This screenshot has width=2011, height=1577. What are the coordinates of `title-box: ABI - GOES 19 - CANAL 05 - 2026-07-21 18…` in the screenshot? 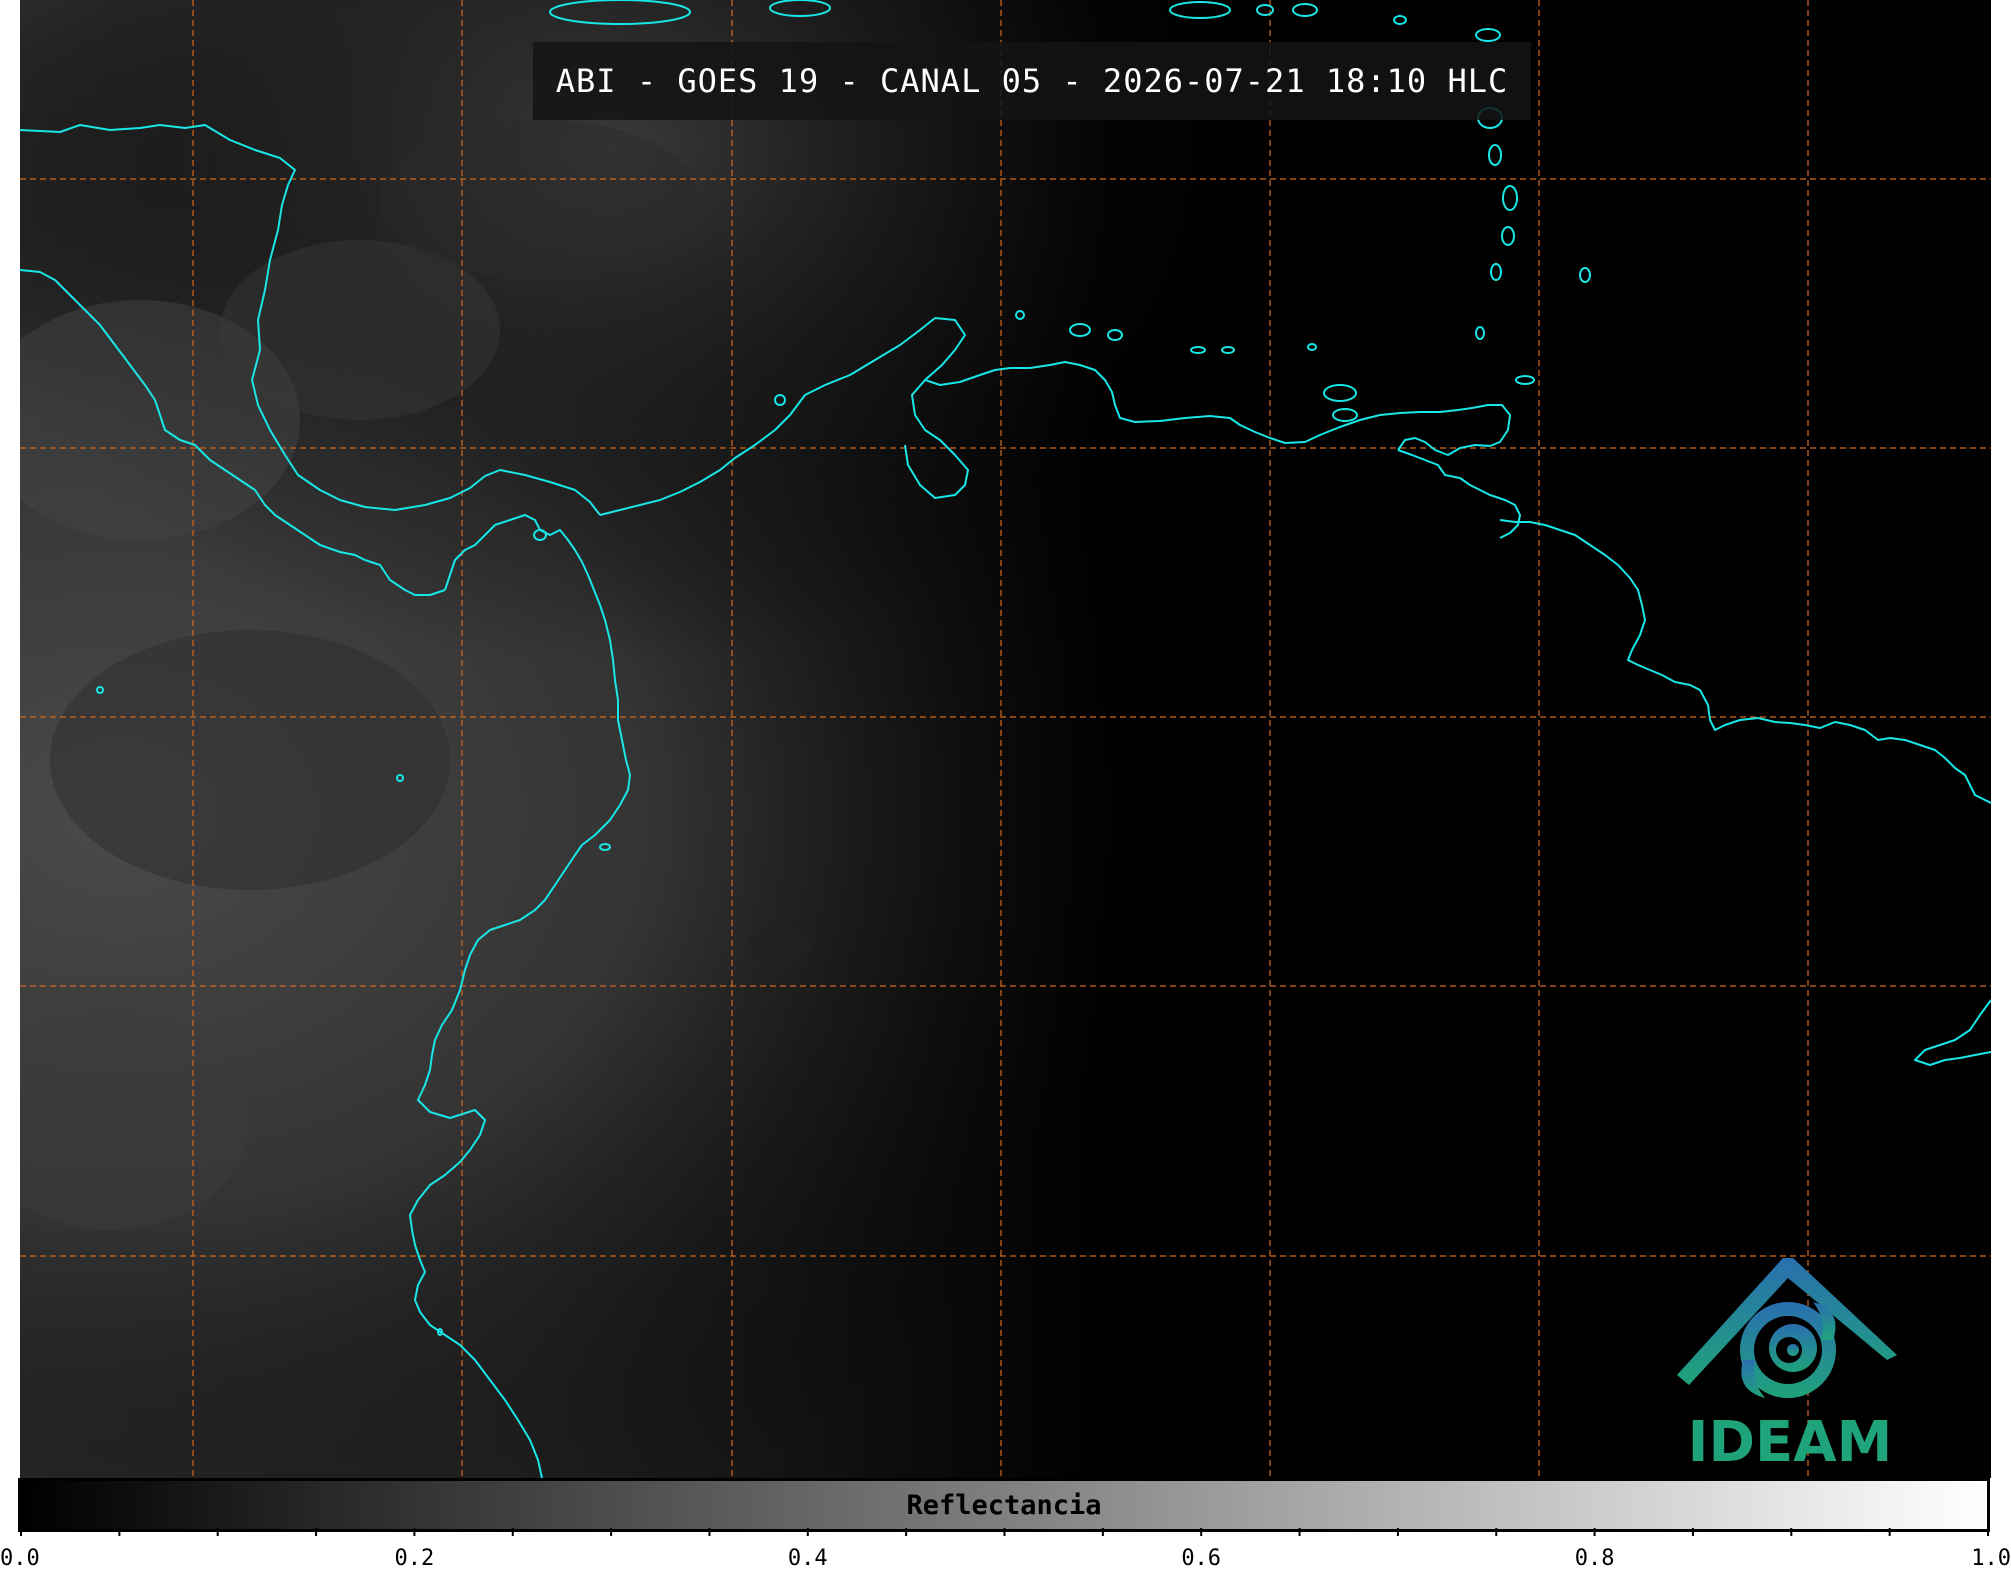 It's located at (1032, 81).